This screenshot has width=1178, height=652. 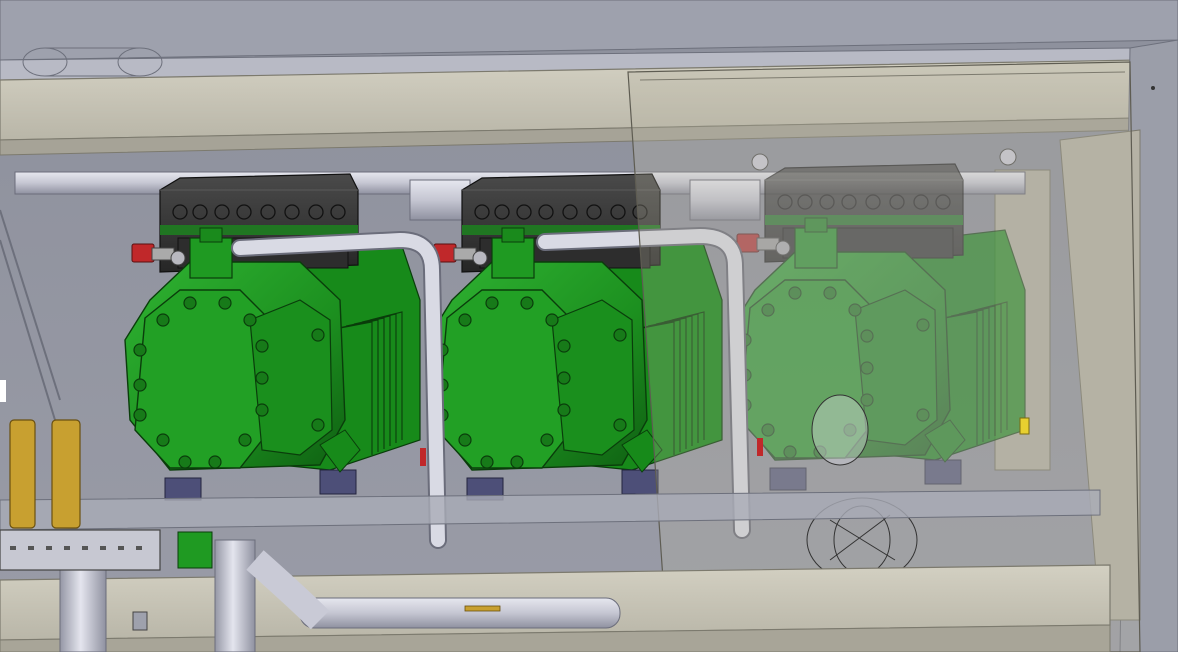 I want to click on yellow-marker, so click(x=1024, y=426).